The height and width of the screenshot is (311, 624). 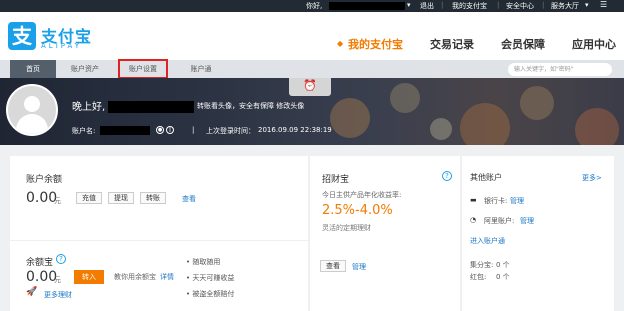 What do you see at coordinates (486, 177) in the screenshot?
I see `other-title: 其他账户` at bounding box center [486, 177].